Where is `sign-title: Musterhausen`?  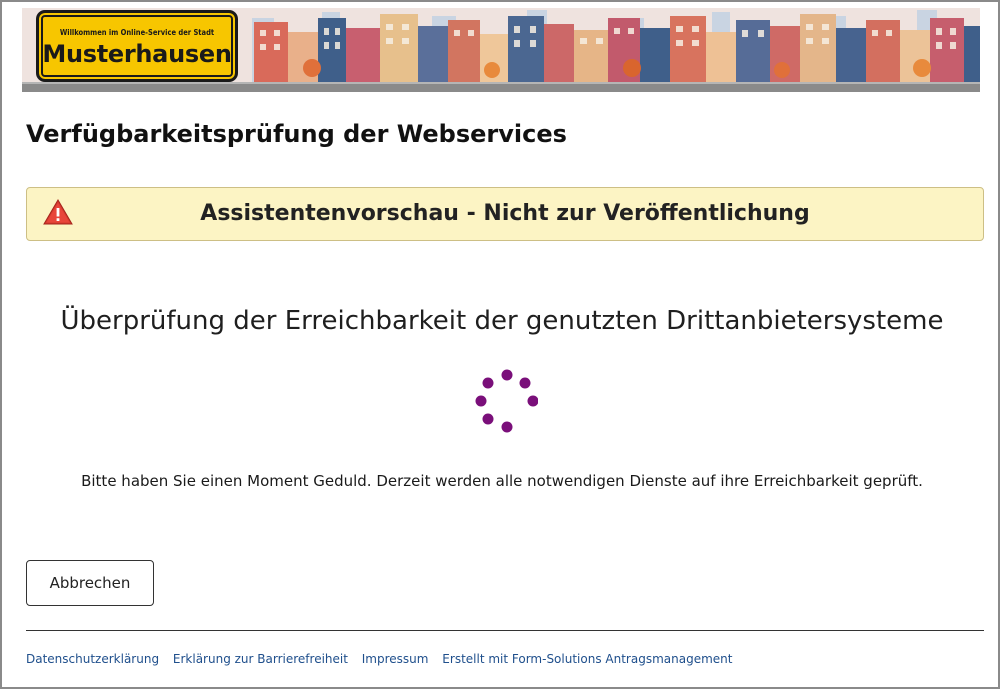
sign-title: Musterhausen is located at coordinates (137, 54).